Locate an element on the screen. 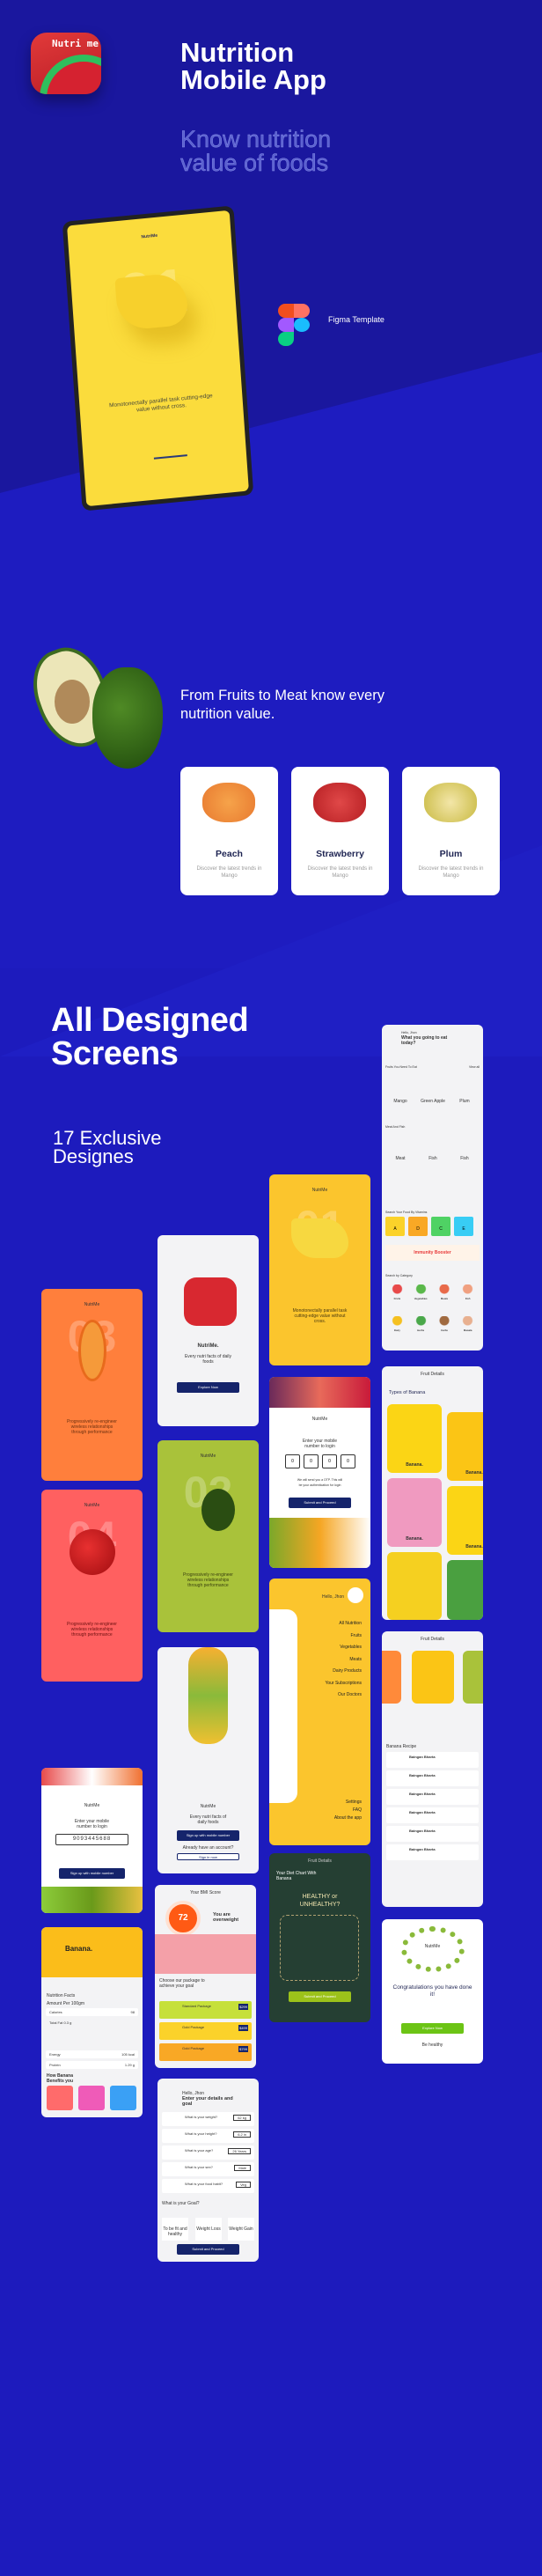 The height and width of the screenshot is (2576, 542). subtitle-line: value of foods is located at coordinates (254, 163).